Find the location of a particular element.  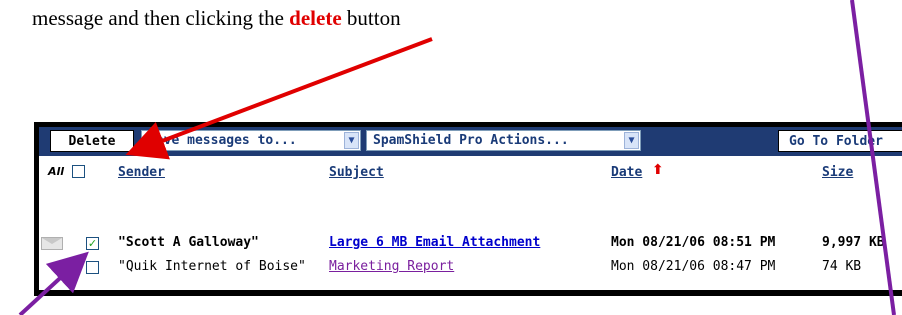

purple-line-right is located at coordinates (873, 157).